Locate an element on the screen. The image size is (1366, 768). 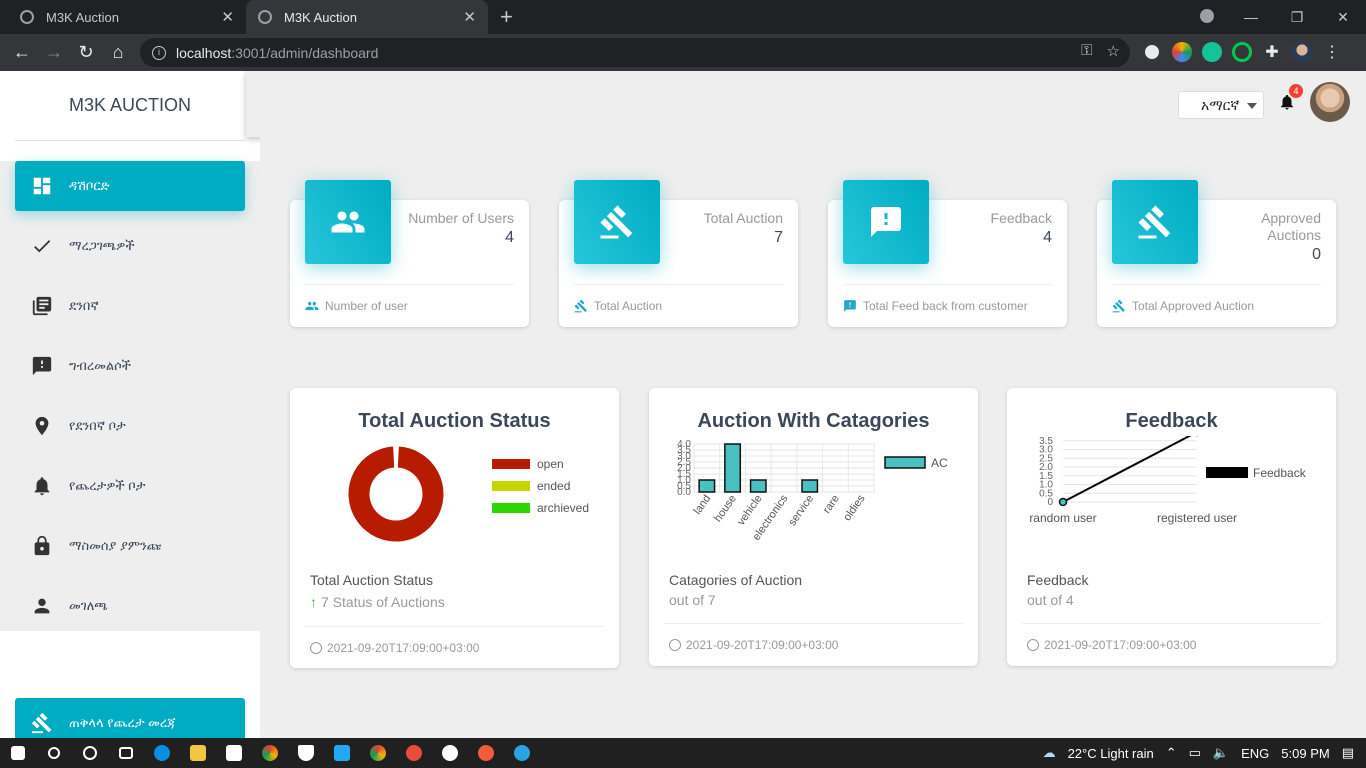
sidebar-item-label: የጨረታዎች ቦታ is located at coordinates (107, 485).